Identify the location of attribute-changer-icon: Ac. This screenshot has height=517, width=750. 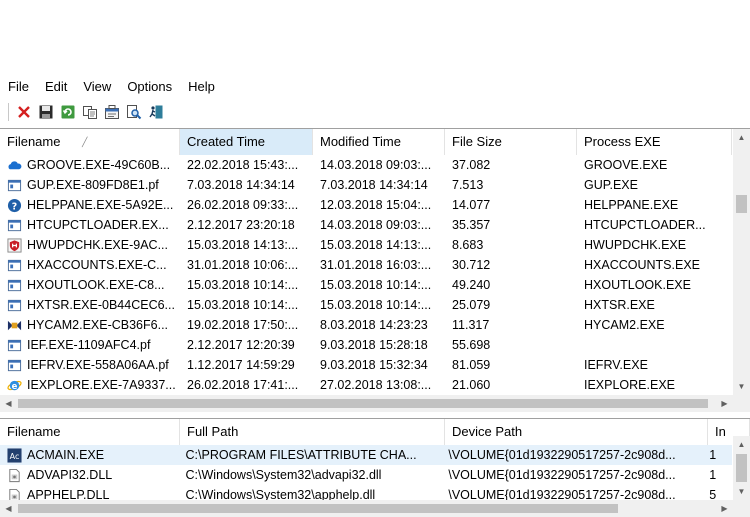
(14, 455).